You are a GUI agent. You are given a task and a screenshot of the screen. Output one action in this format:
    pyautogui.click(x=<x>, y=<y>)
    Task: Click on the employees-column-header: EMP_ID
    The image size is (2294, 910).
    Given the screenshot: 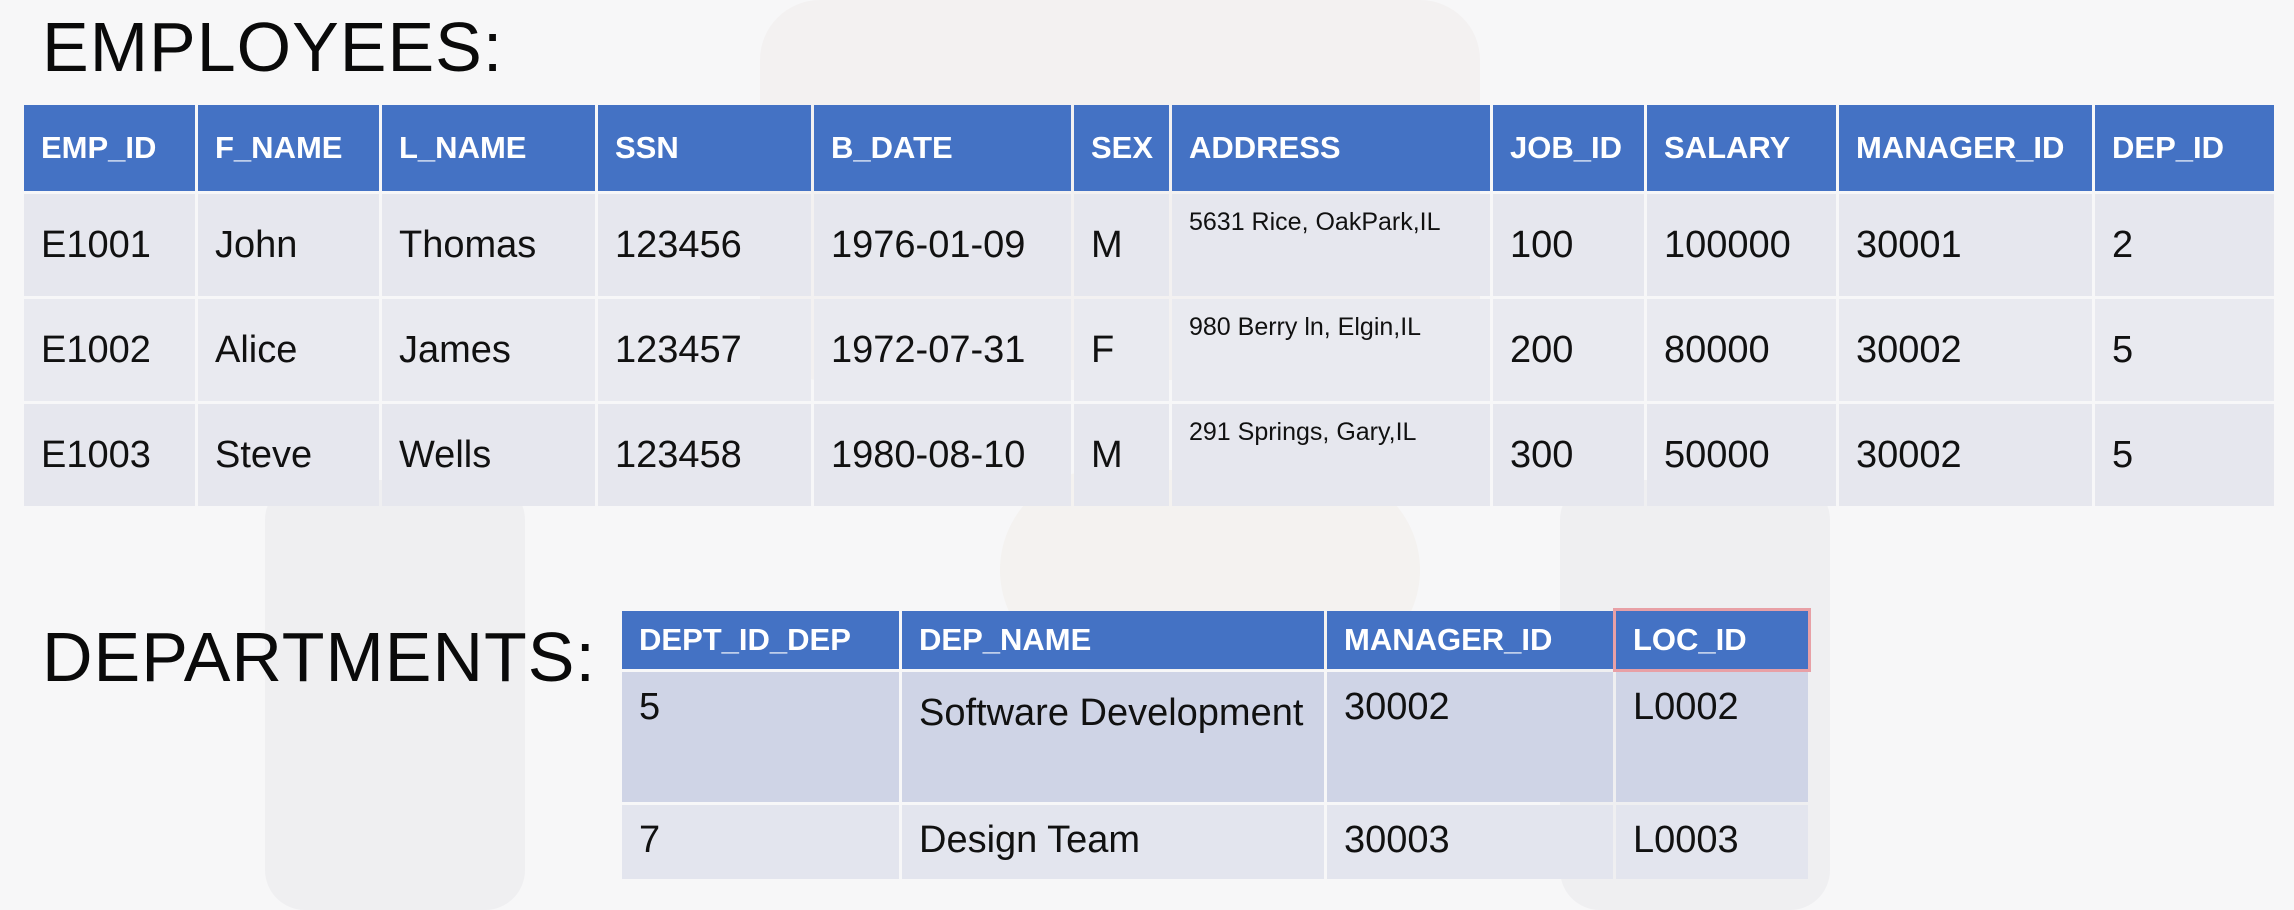 What is the action you would take?
    pyautogui.click(x=109, y=148)
    